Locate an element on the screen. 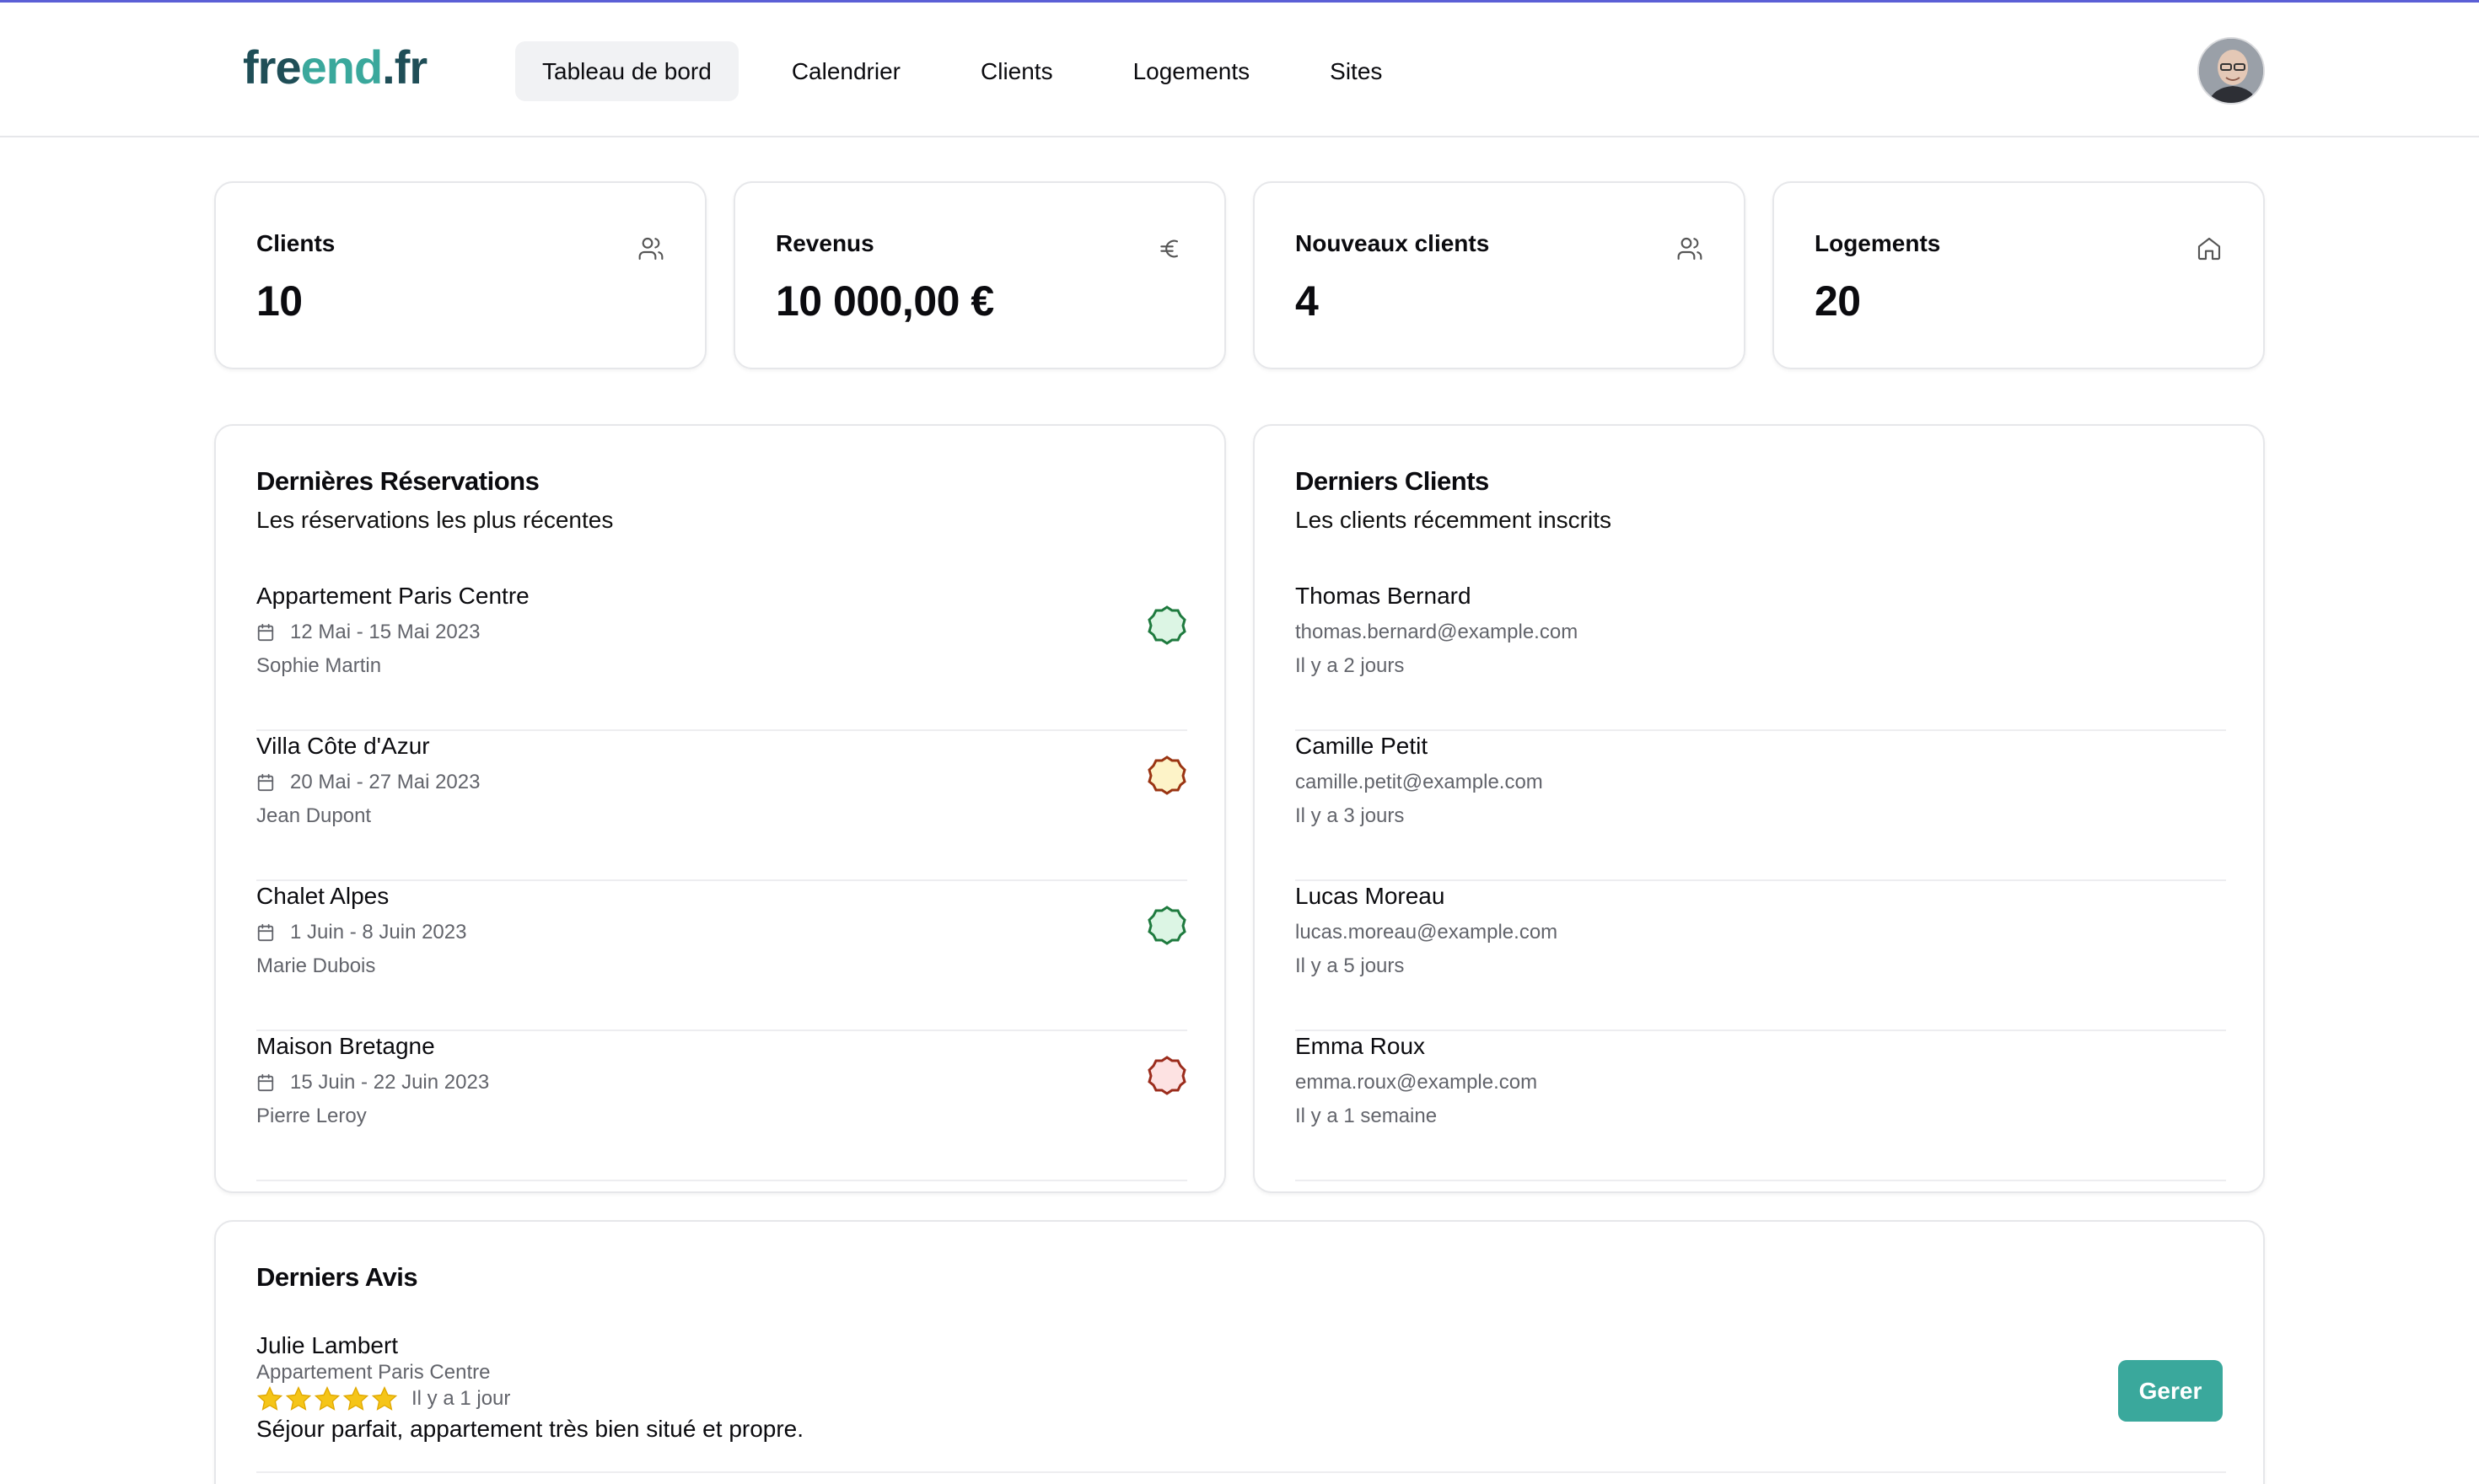  stat-title: Clients is located at coordinates (296, 243).